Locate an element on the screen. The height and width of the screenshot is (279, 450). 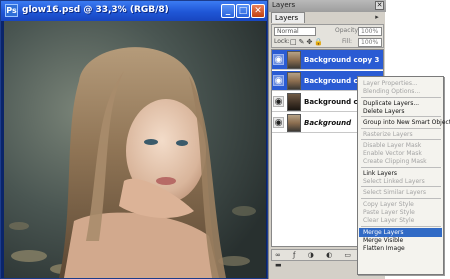
blend-mode-select: Normal is located at coordinates (295, 31).